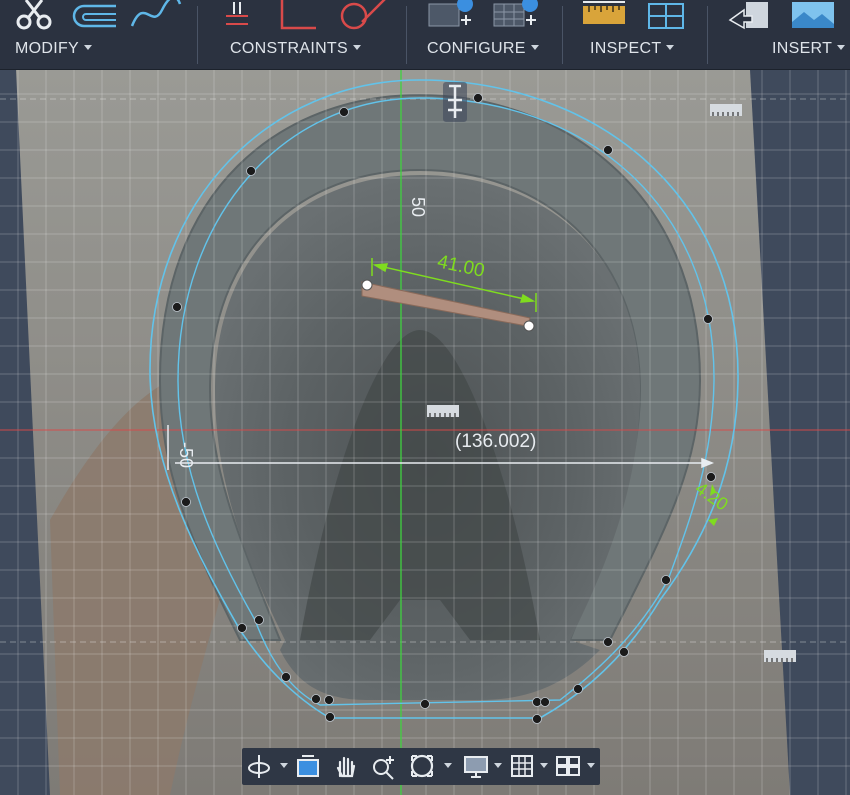 Image resolution: width=850 pixels, height=795 pixels. What do you see at coordinates (302, 34) in the screenshot?
I see `constraints-group: CONSTRAINTS` at bounding box center [302, 34].